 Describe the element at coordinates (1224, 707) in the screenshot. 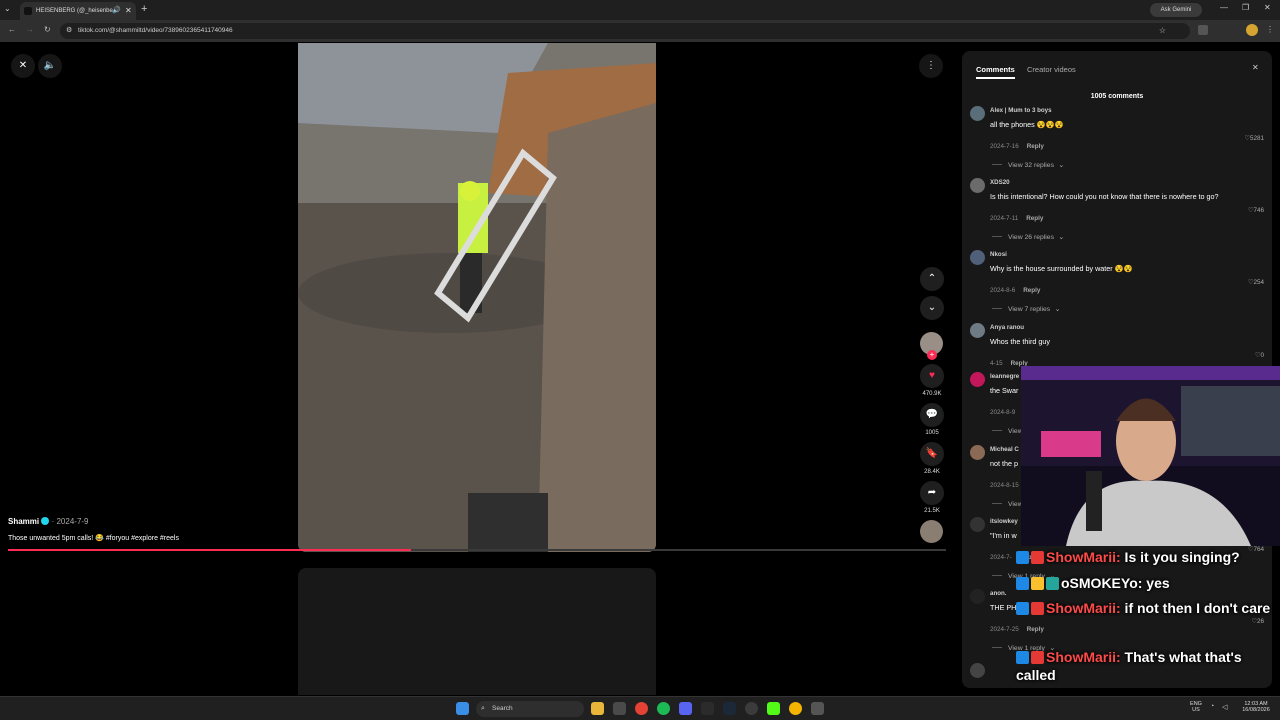

I see `speaker-icon: ◁` at that location.